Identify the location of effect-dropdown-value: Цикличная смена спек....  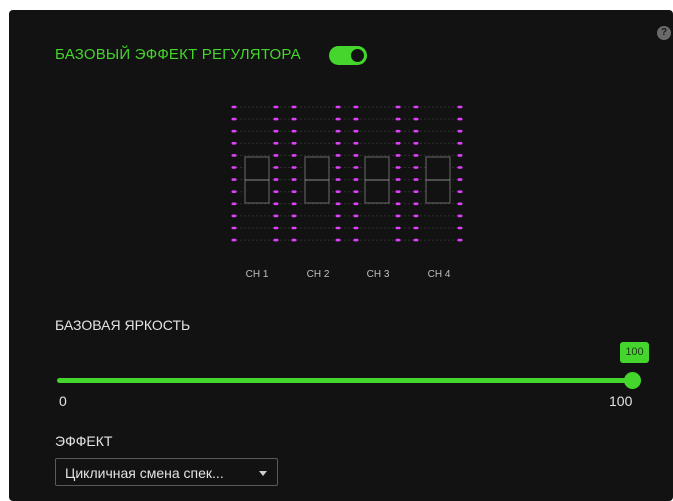
(144, 473).